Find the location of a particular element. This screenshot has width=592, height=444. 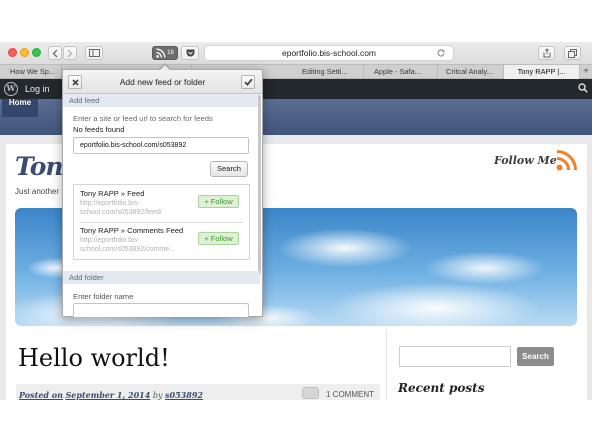

comment-count-link: 1 COMMENT is located at coordinates (350, 394).